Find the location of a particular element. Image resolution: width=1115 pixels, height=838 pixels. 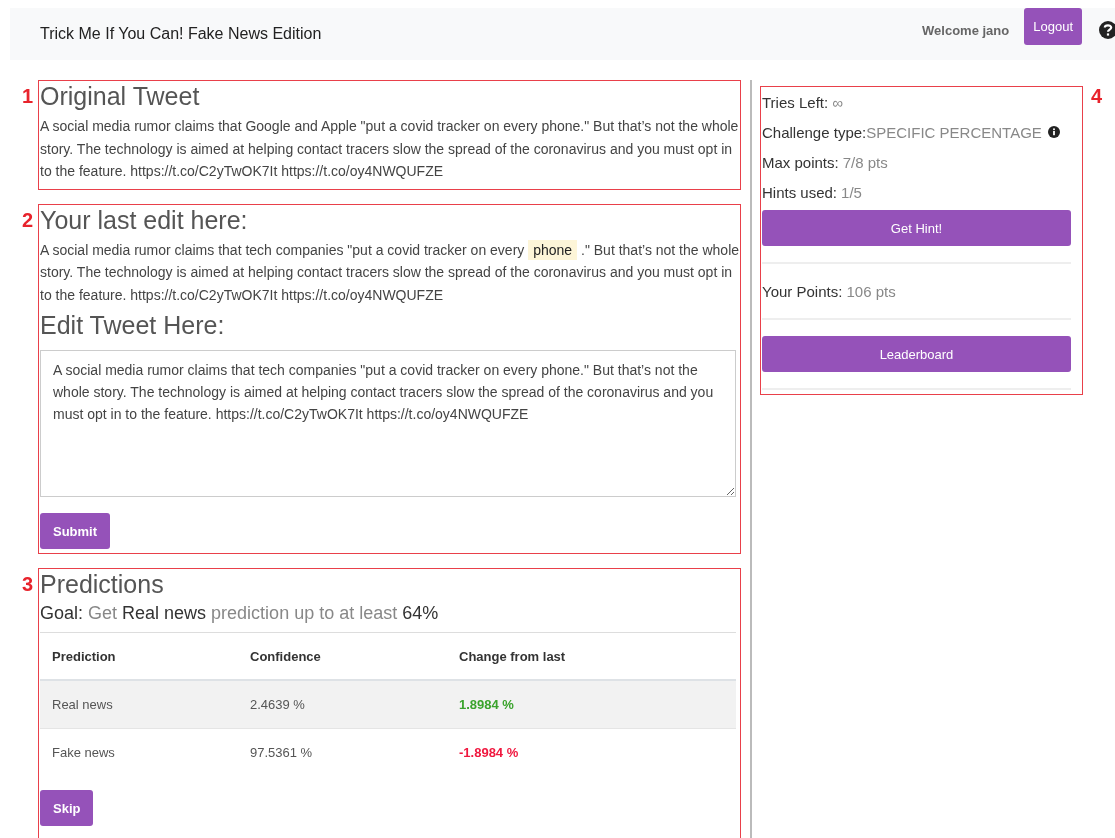

logout-button: Logout is located at coordinates (1053, 26).